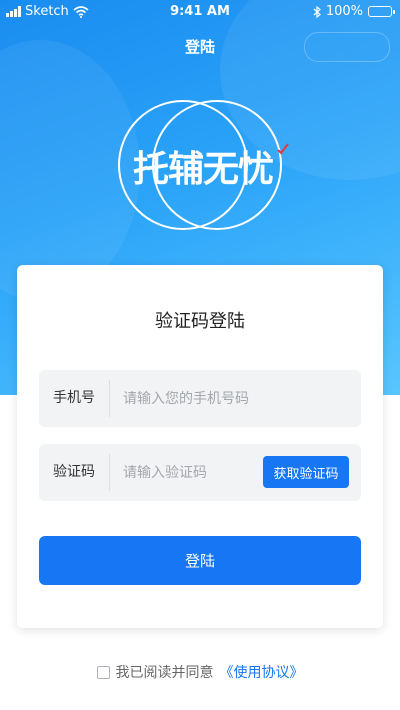  I want to click on battery-percent: 100%, so click(344, 11).